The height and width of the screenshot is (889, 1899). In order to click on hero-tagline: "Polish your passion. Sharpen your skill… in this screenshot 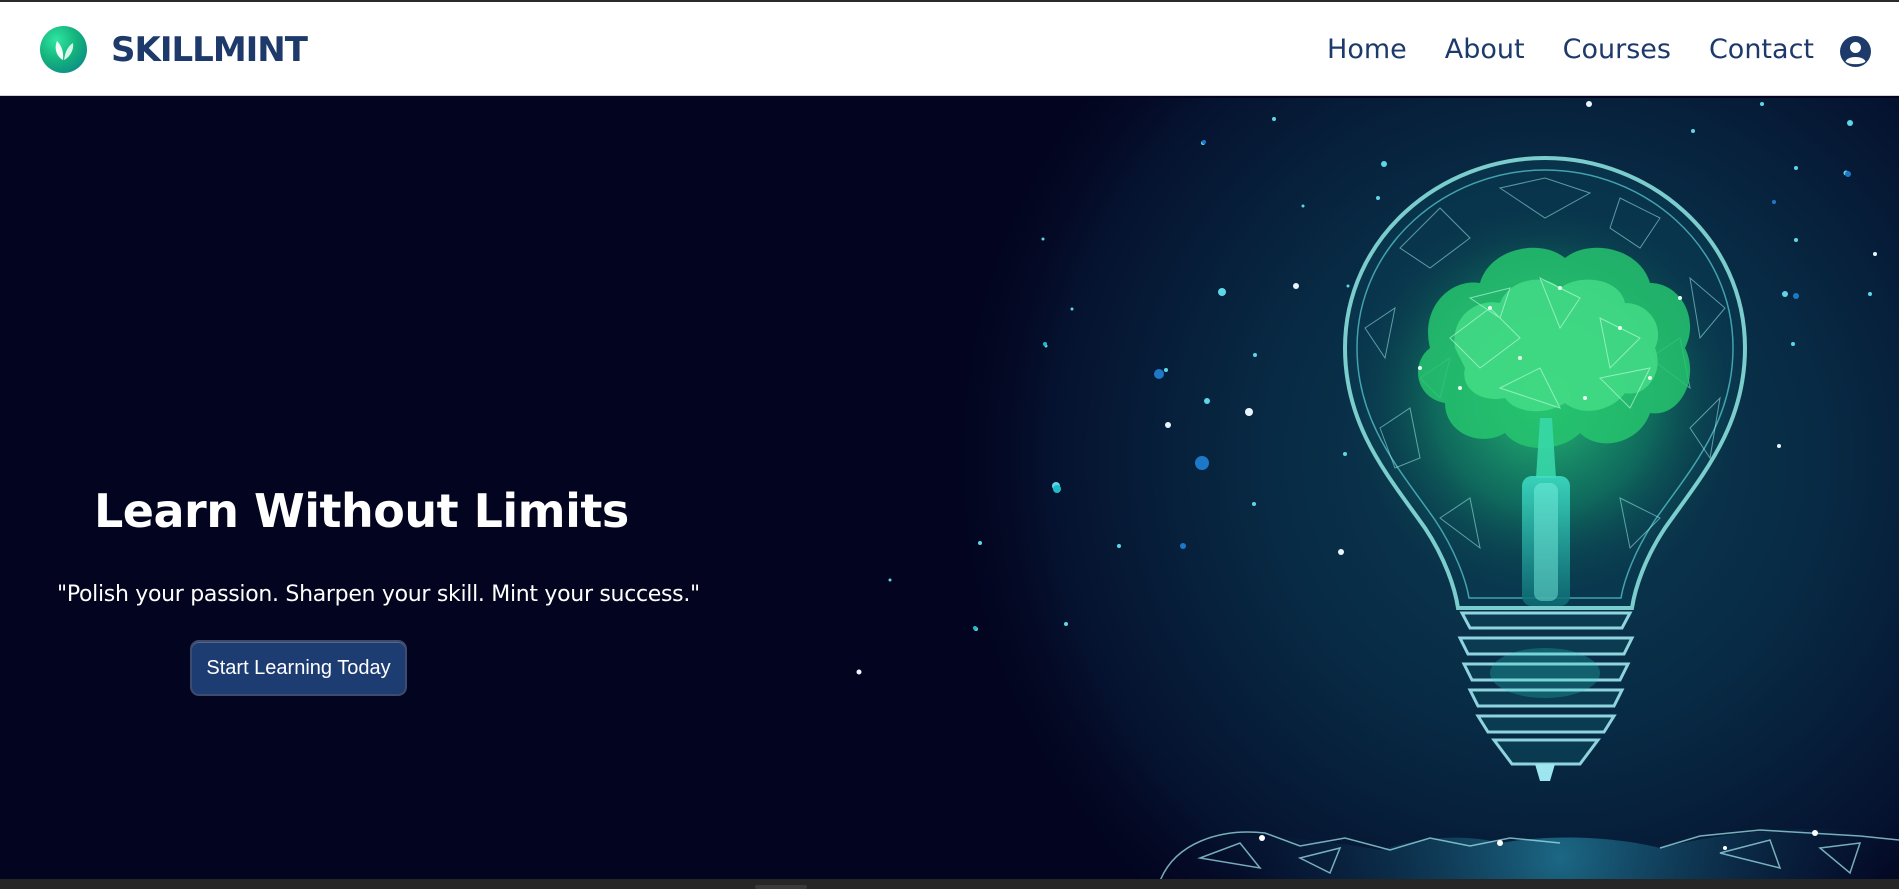, I will do `click(378, 594)`.